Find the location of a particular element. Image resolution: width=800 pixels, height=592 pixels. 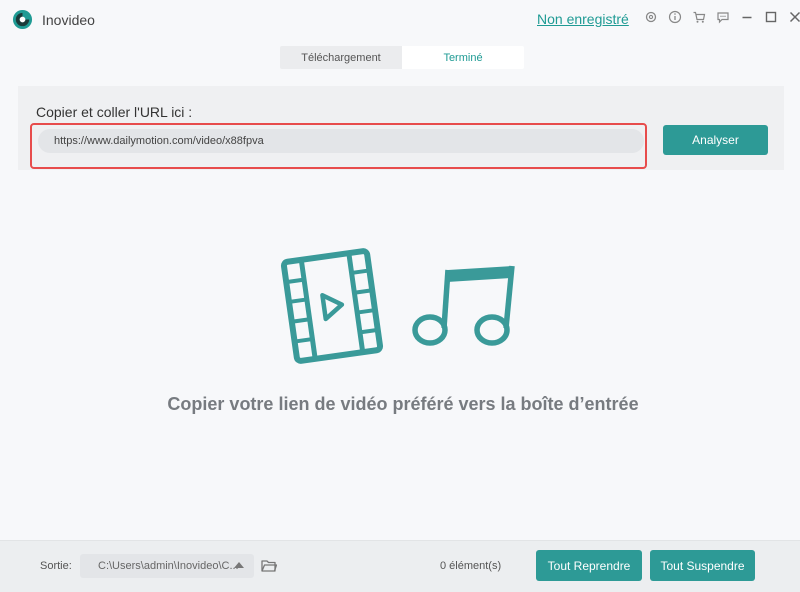

tab-finished: Terminé is located at coordinates (463, 57).